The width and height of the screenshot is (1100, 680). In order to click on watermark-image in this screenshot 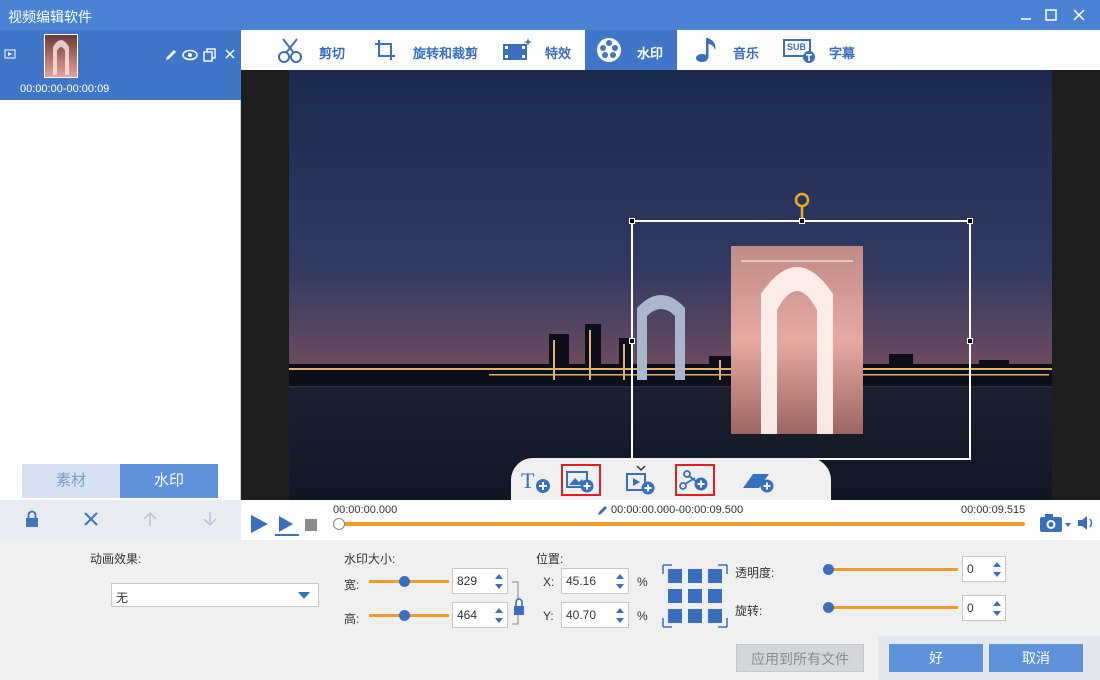, I will do `click(797, 340)`.